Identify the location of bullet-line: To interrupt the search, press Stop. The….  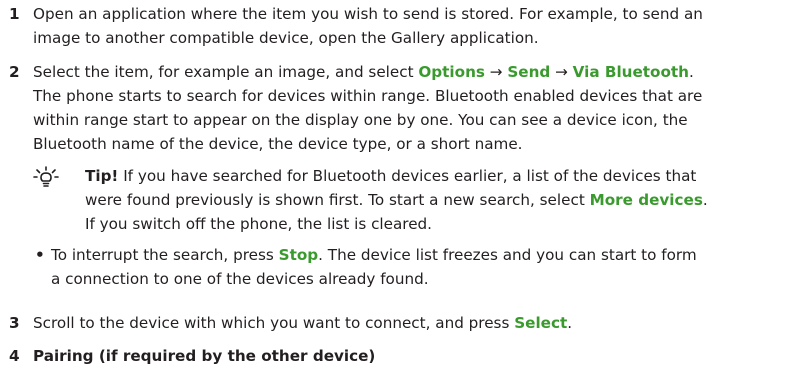
(374, 255).